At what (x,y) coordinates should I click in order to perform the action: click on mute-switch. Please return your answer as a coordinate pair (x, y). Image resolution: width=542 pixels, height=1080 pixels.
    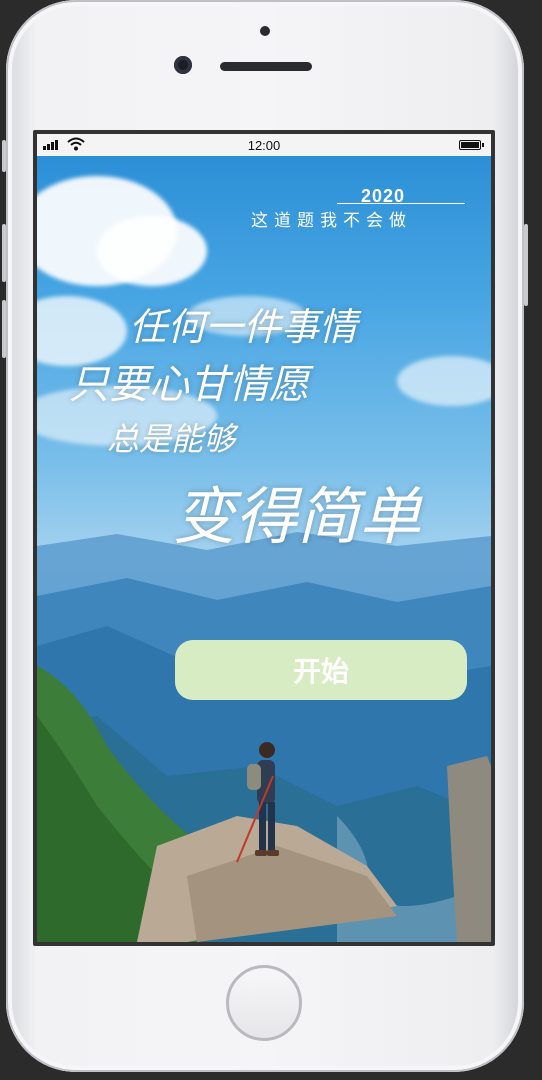
    Looking at the image, I should click on (4, 156).